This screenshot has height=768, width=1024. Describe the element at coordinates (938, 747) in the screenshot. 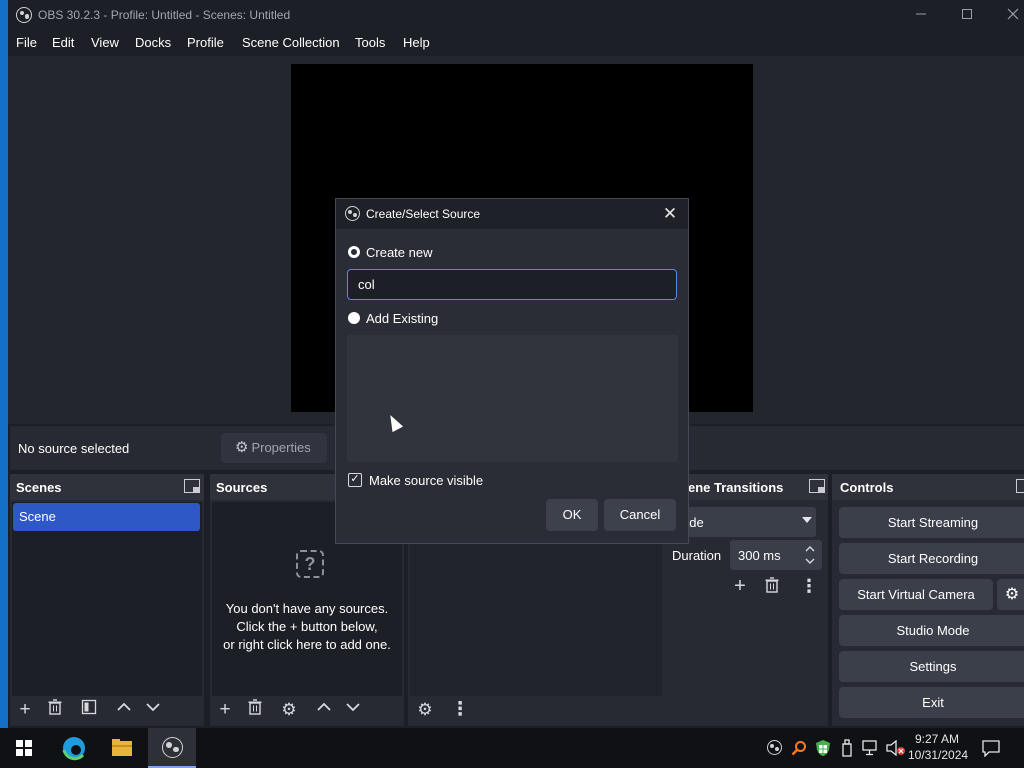

I see `clock: 9:27 AM 10/31/2024` at that location.